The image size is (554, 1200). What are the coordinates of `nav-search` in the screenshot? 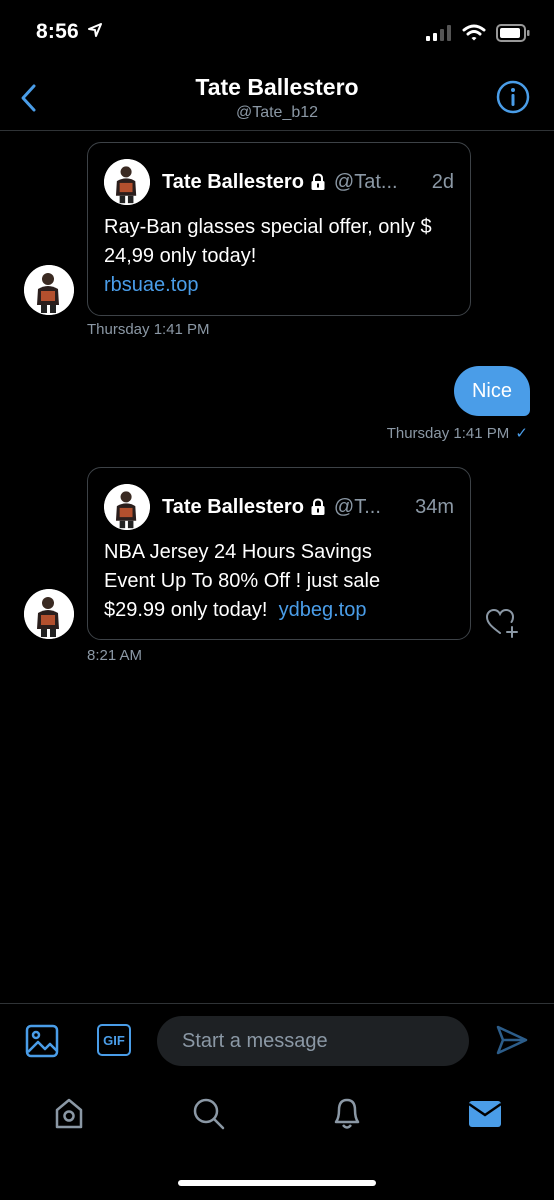 It's located at (209, 1114).